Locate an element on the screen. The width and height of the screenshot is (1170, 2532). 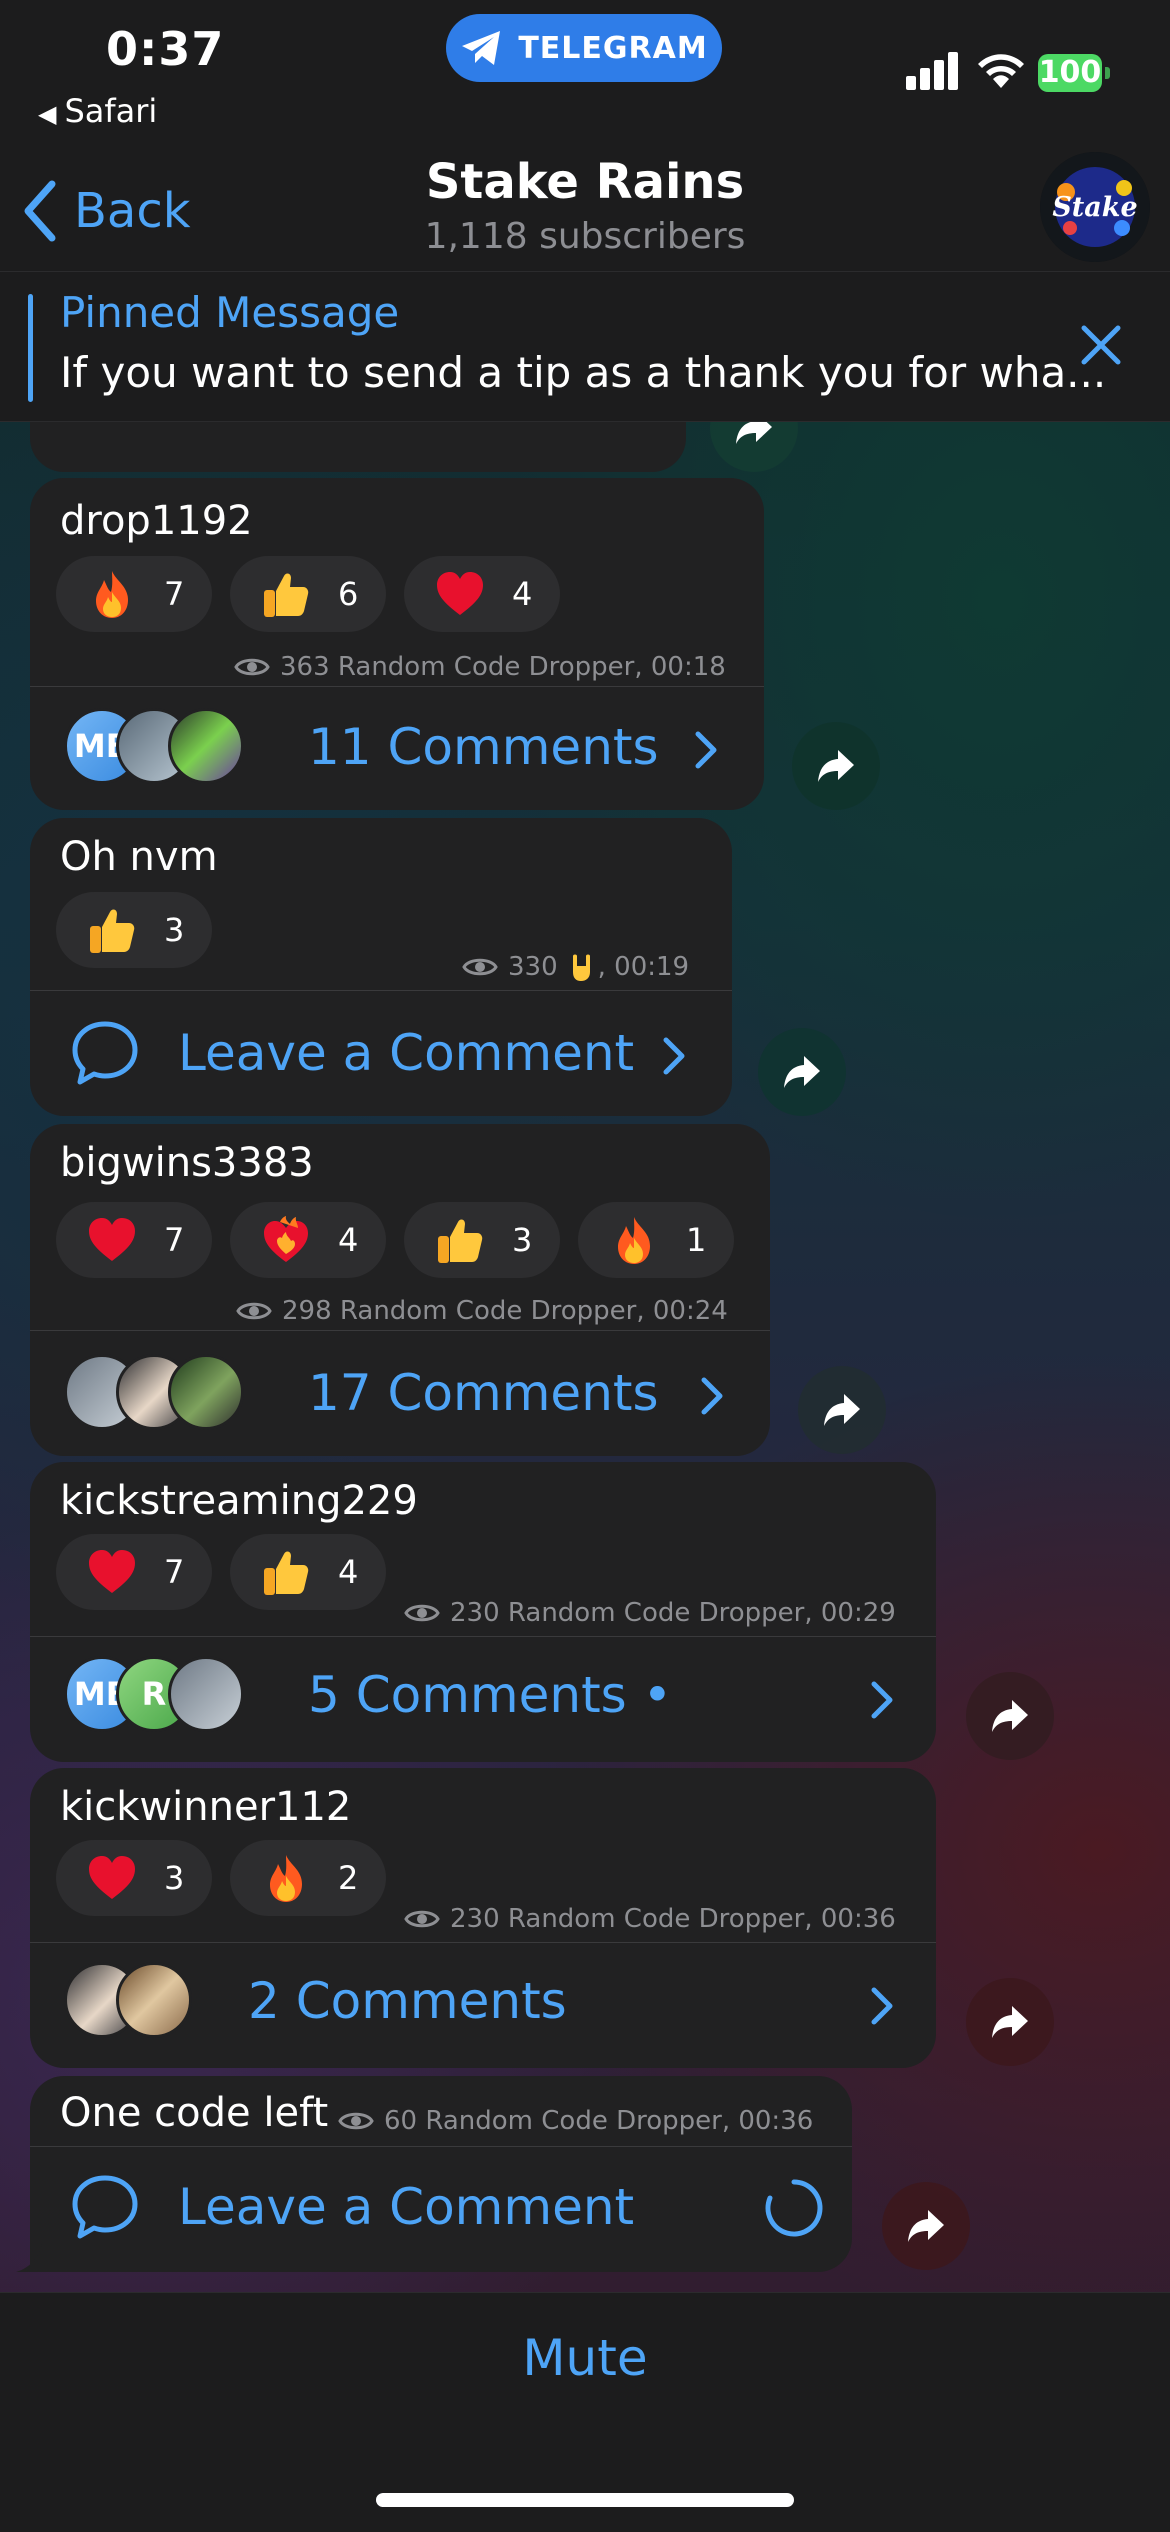
status-time: 0:37 is located at coordinates (165, 49).